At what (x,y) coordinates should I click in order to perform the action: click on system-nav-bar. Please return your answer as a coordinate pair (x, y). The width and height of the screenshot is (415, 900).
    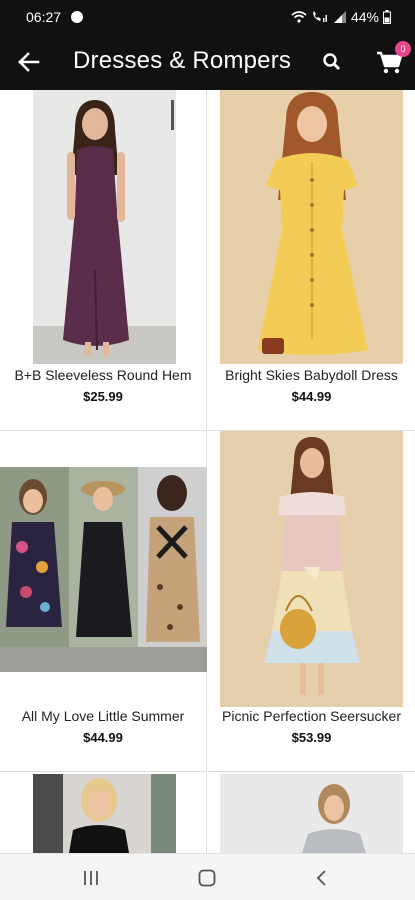
    Looking at the image, I should click on (207, 876).